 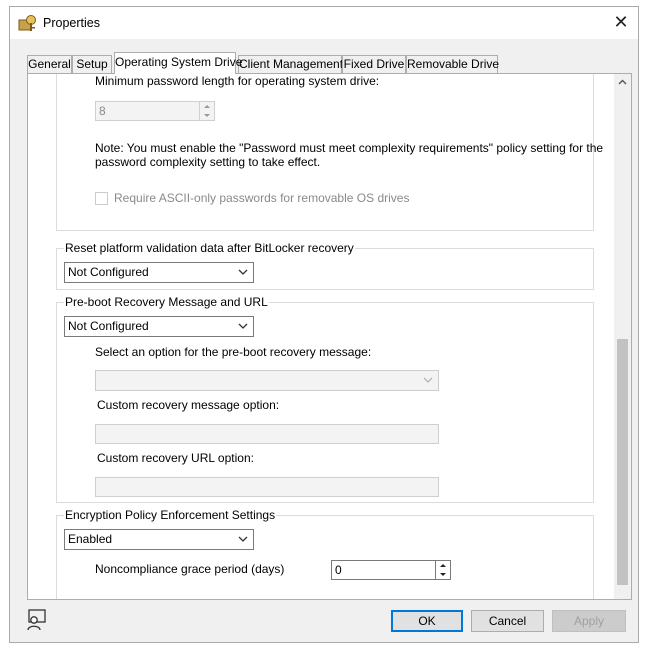 What do you see at coordinates (108, 272) in the screenshot?
I see `reset-platform-value: Not Configured` at bounding box center [108, 272].